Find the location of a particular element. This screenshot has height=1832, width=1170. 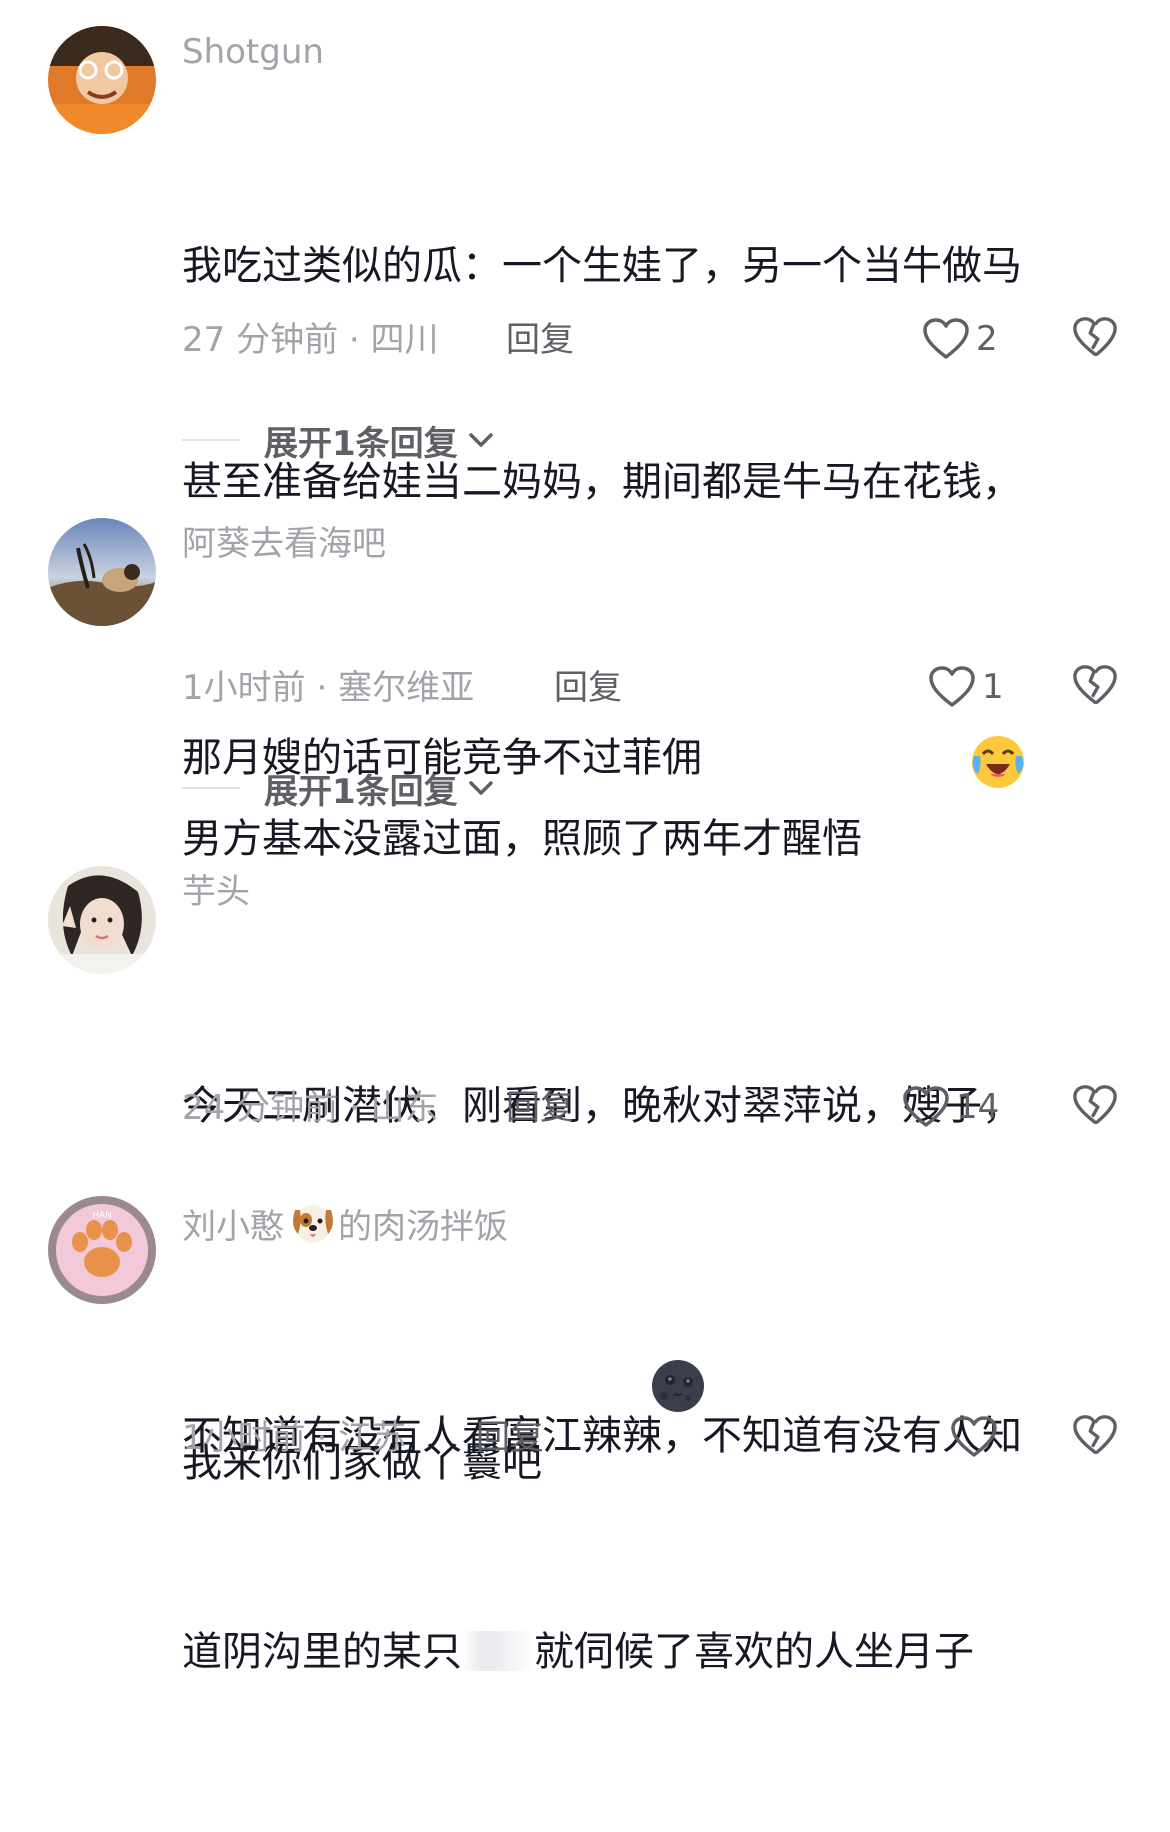

avatar: HAN is located at coordinates (102, 1250).